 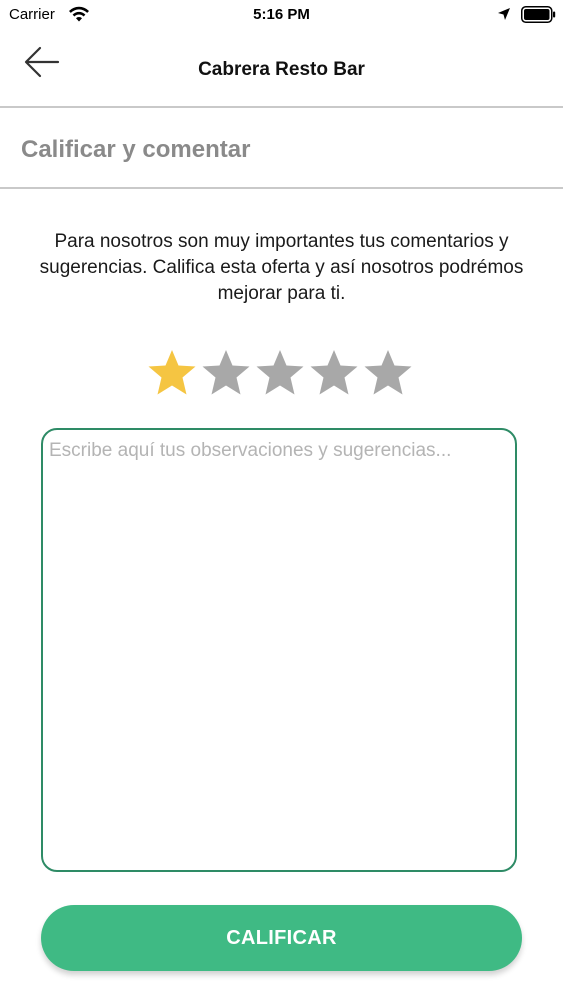 I want to click on page-title: Cabrera Resto Bar, so click(x=281, y=69).